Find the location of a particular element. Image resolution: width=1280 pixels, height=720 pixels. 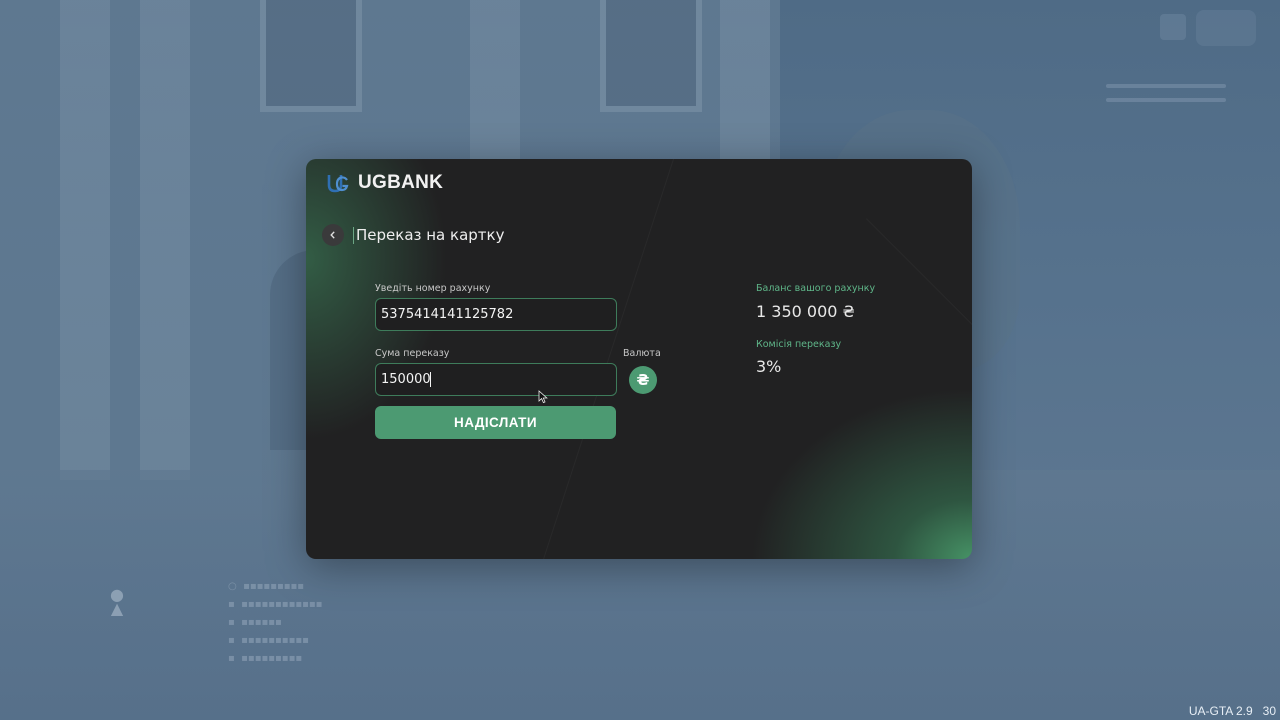

page-header: Переказ на картку is located at coordinates (413, 235).